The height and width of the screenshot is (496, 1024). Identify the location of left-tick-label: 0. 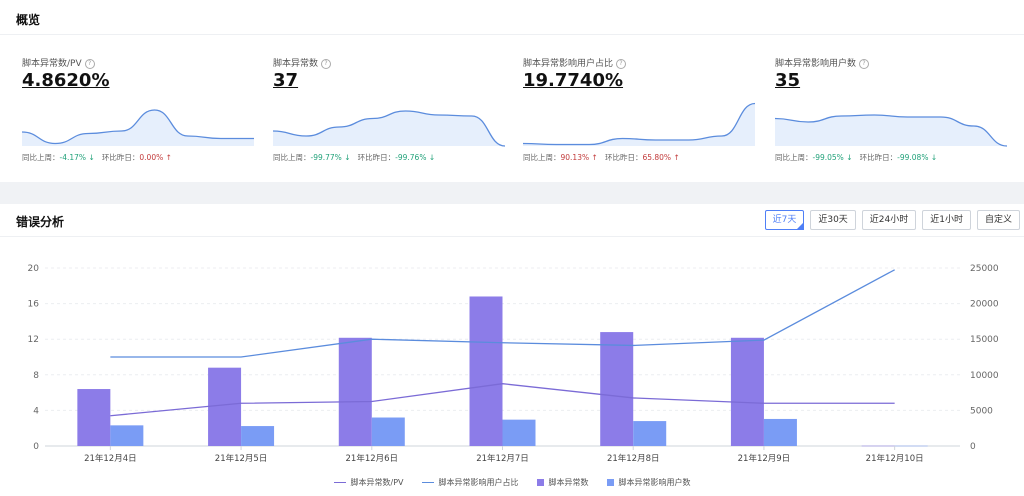
(36, 447).